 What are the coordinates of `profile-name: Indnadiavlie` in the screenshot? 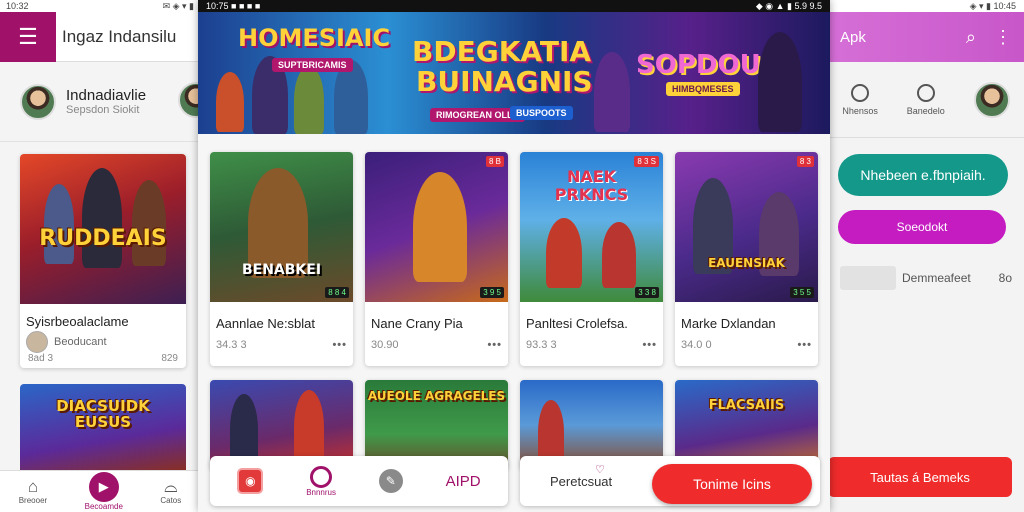 It's located at (106, 95).